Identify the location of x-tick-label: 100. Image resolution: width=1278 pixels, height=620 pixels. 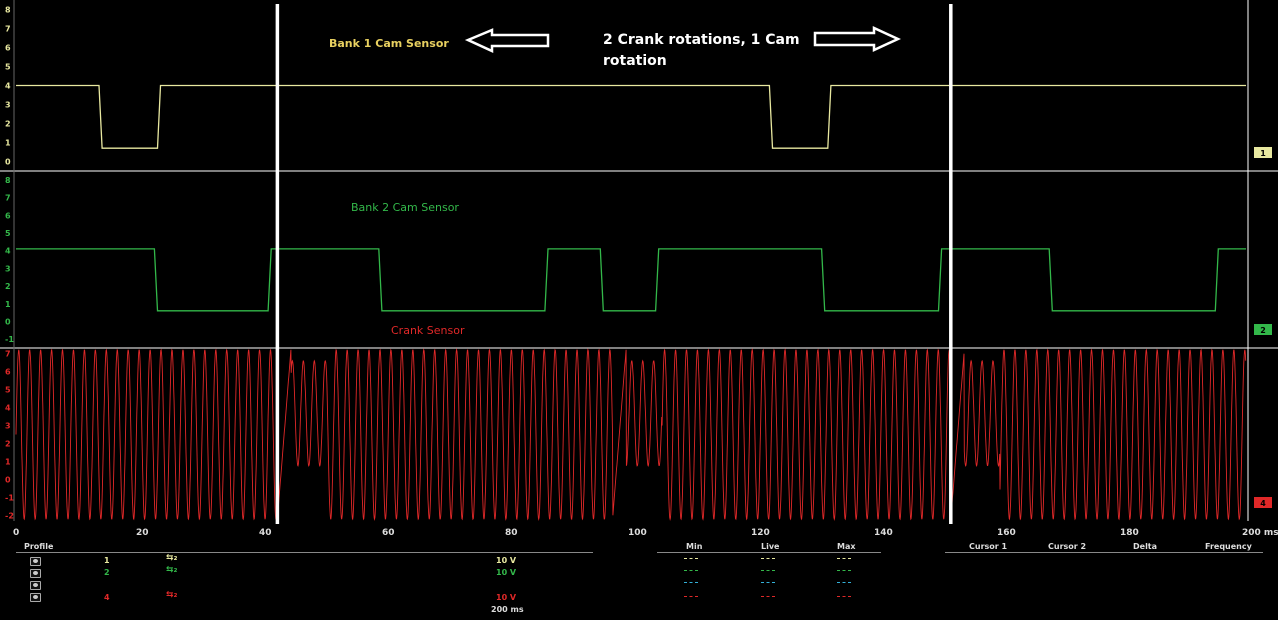
(637, 533).